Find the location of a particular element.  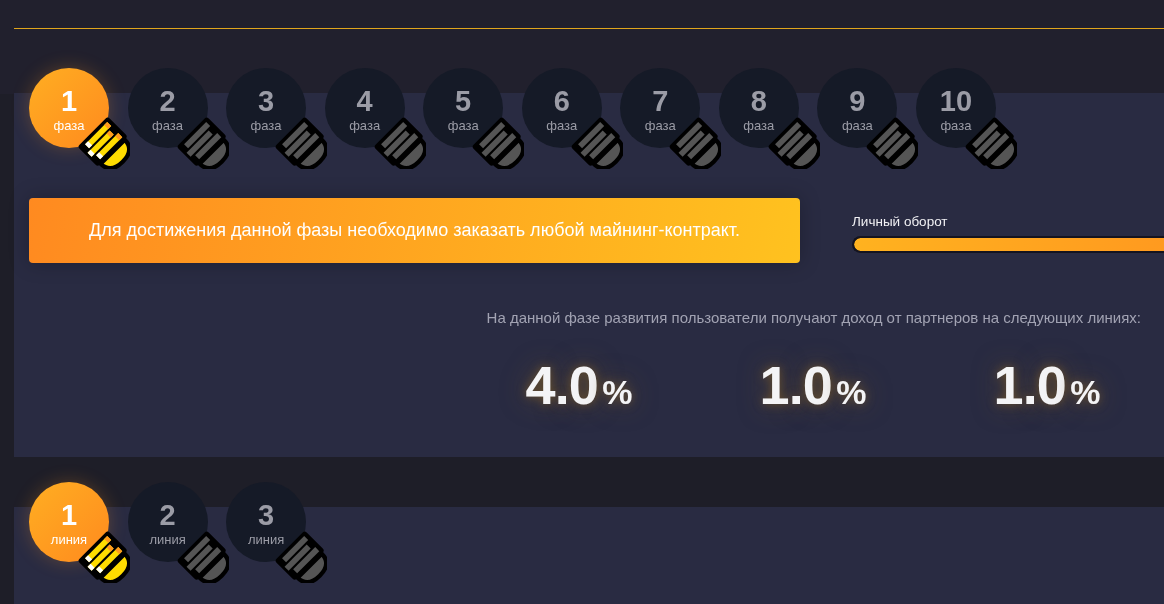

turnover-label: Личный оборот is located at coordinates (900, 222).